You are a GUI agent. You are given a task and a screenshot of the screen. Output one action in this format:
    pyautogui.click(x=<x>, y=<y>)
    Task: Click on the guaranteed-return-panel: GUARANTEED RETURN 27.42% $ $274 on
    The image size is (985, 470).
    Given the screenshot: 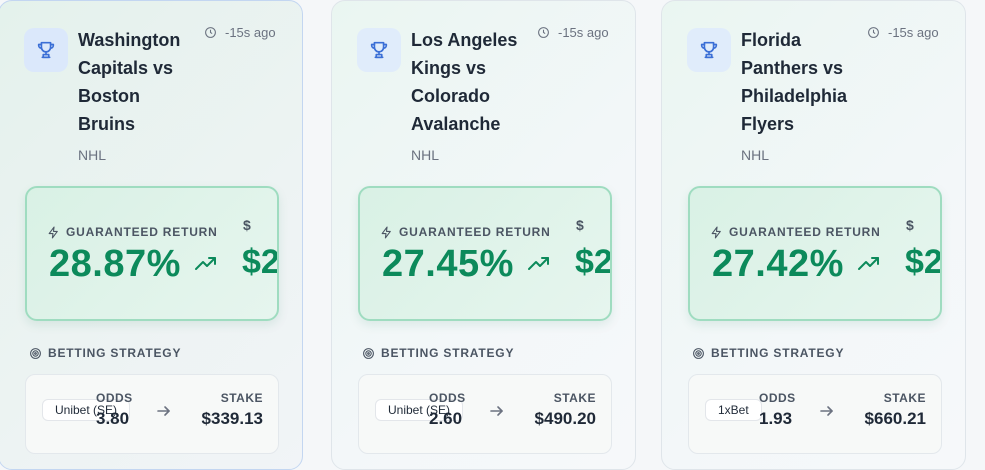 What is the action you would take?
    pyautogui.click(x=815, y=253)
    